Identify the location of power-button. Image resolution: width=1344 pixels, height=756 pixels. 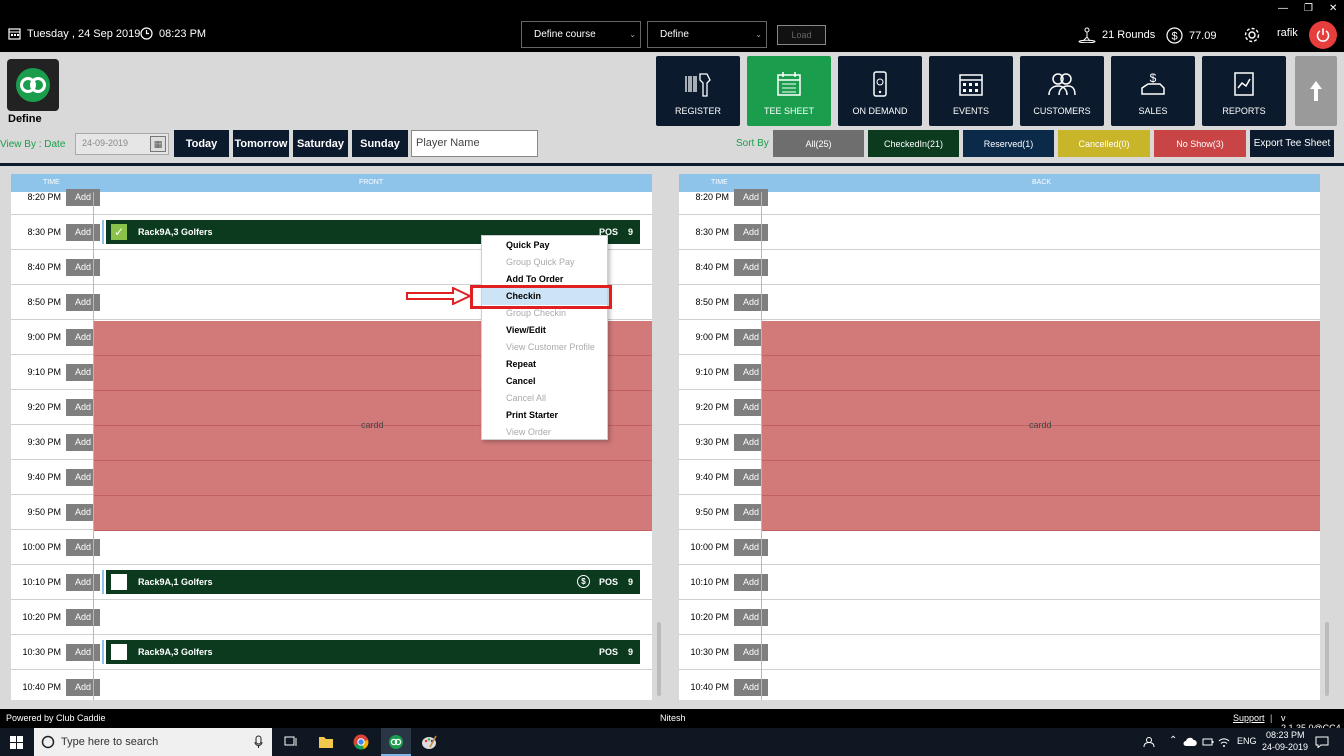
(1323, 35).